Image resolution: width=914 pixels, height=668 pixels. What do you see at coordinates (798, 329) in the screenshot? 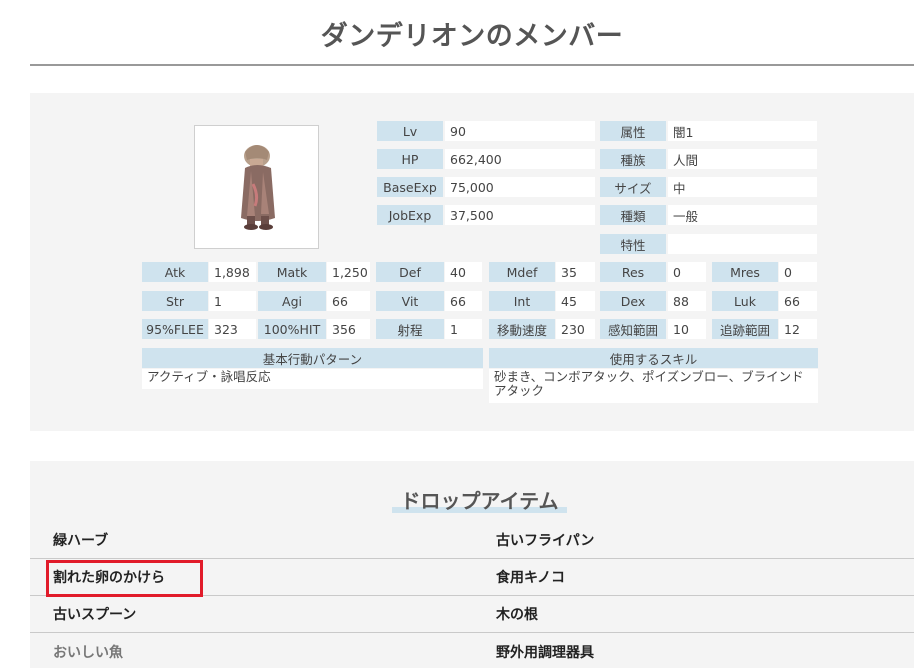
I see `grid-value-chase-range: 12` at bounding box center [798, 329].